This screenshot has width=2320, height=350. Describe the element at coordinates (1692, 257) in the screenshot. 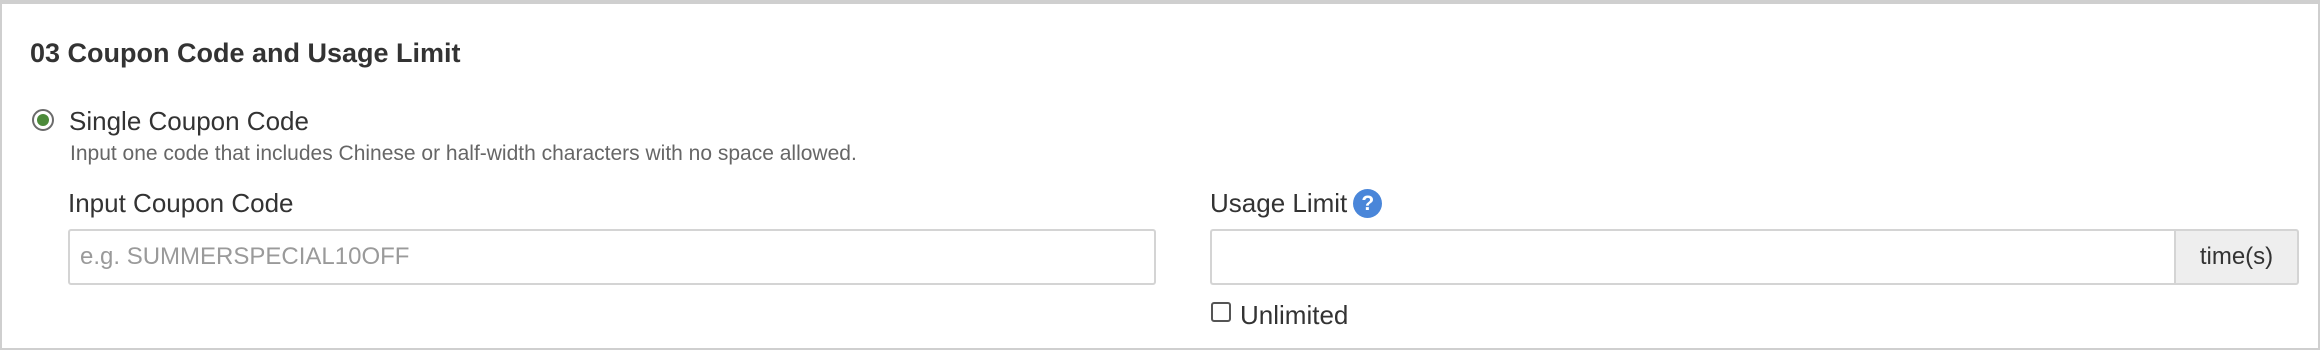

I see `usage-limit-input` at that location.